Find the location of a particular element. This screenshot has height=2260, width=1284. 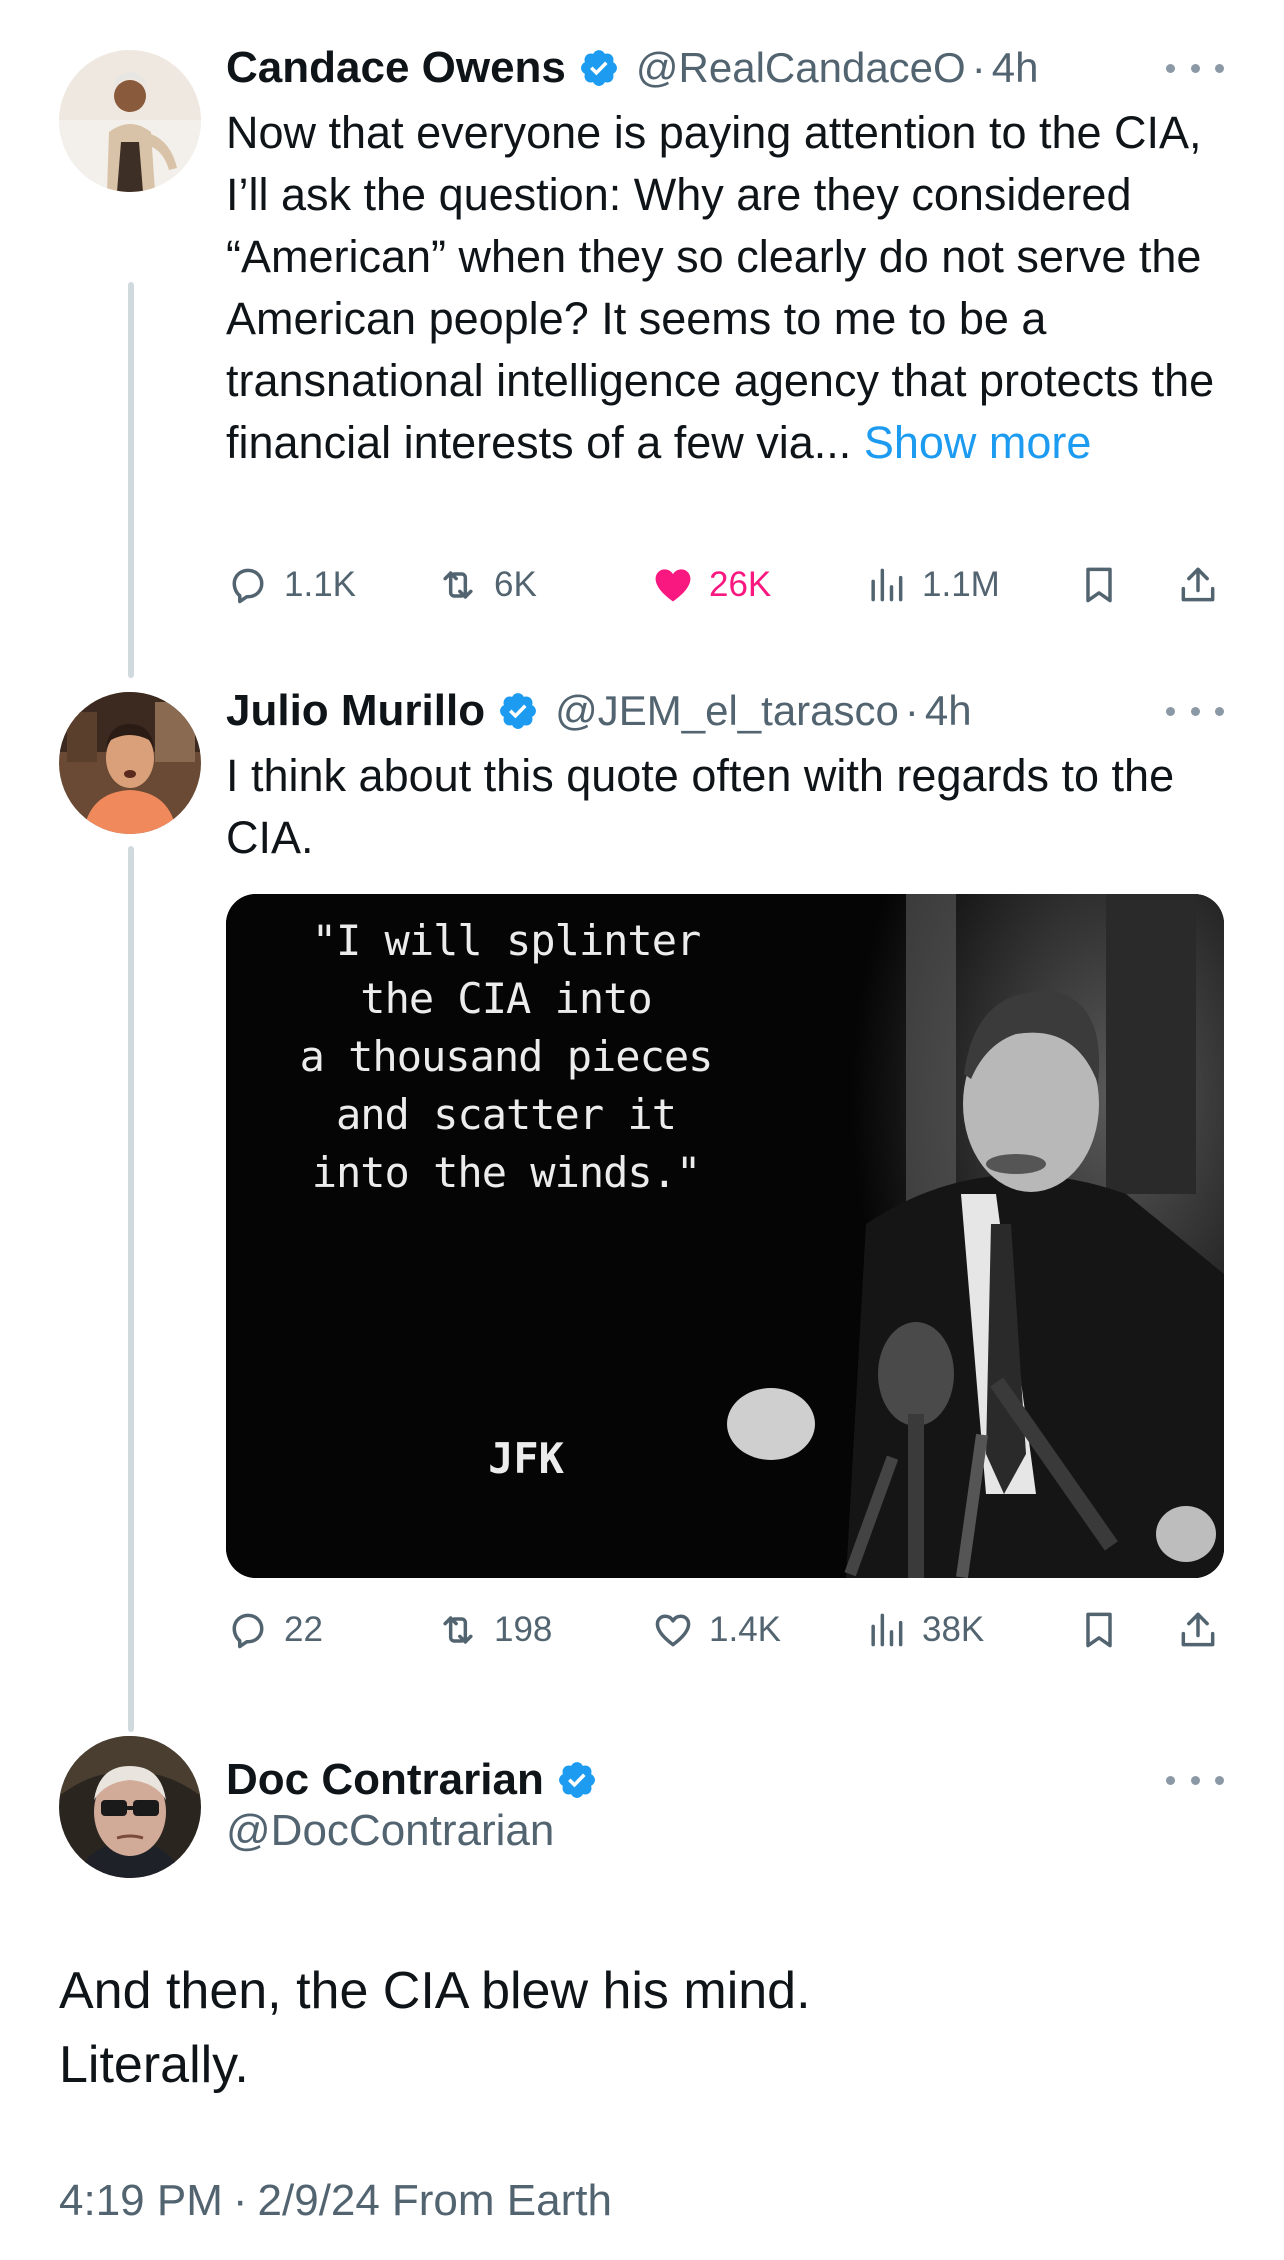

repost-count: 6K is located at coordinates (515, 584).